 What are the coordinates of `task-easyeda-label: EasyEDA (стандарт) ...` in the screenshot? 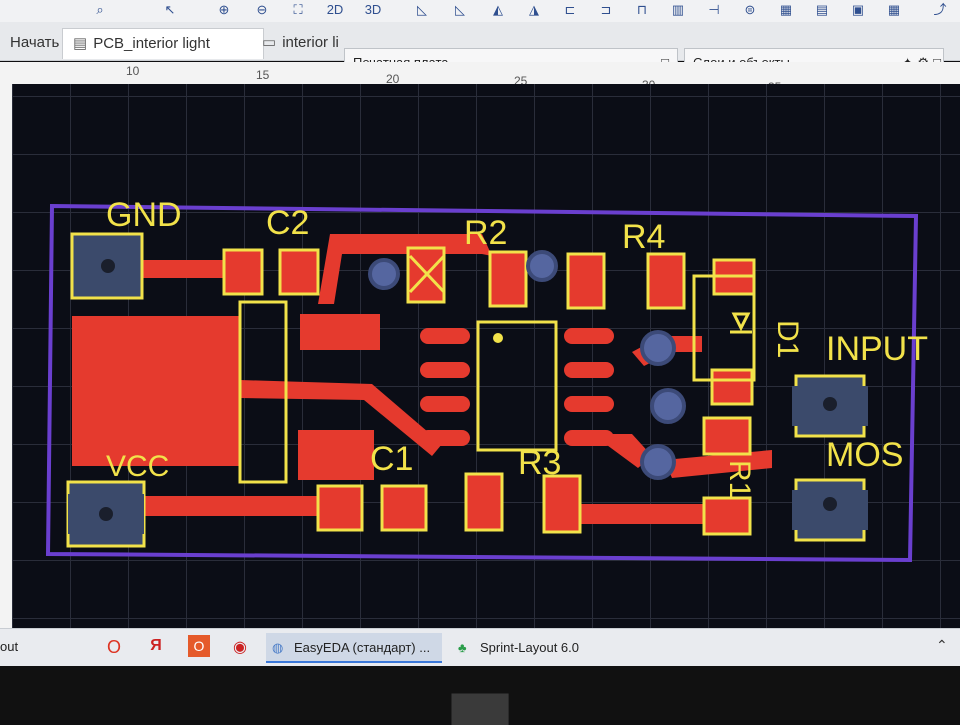 It's located at (362, 647).